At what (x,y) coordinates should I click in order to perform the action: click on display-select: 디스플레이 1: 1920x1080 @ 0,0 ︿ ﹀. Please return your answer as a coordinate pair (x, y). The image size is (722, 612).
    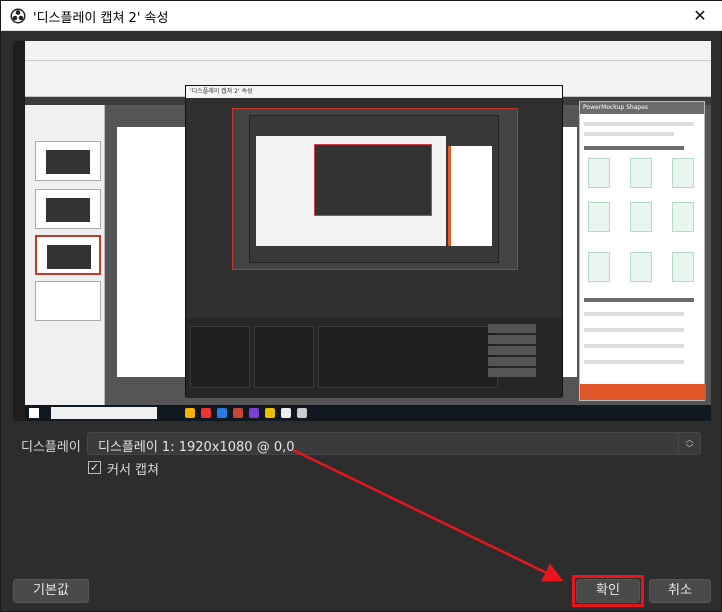
    Looking at the image, I should click on (394, 443).